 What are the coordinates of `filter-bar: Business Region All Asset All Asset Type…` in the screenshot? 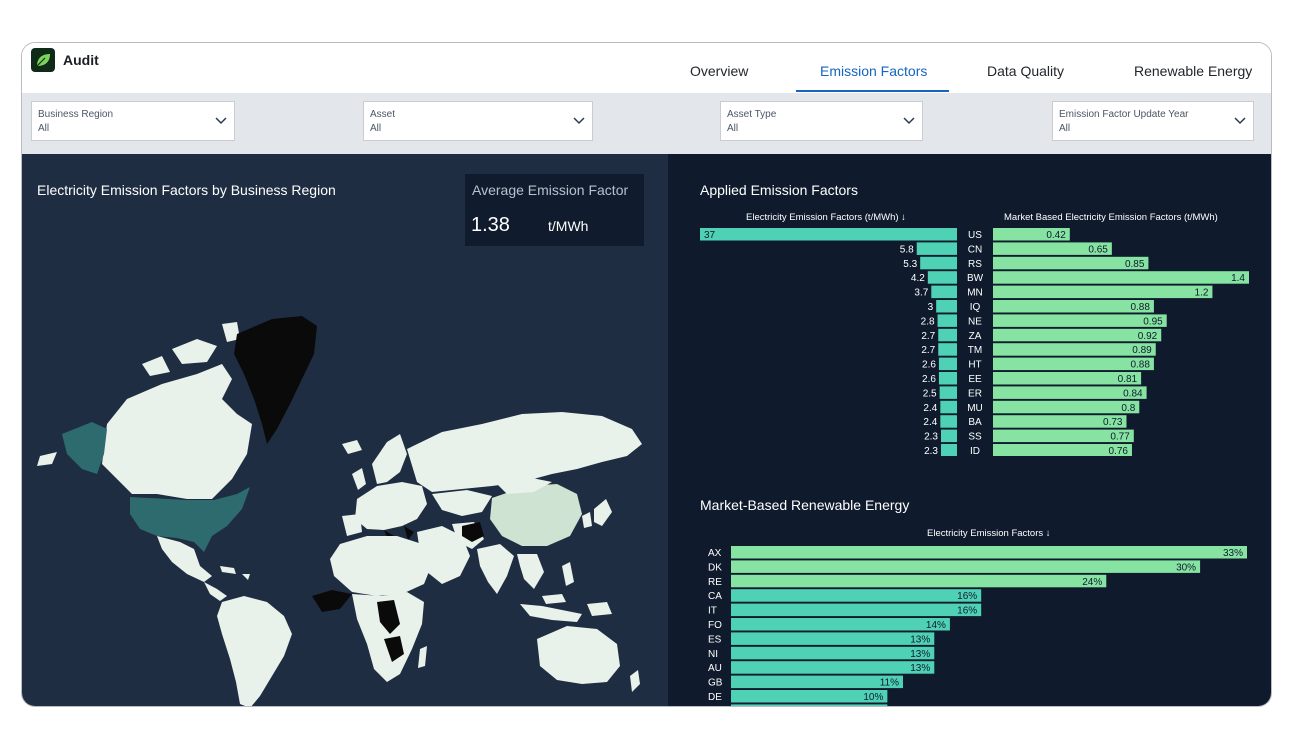 It's located at (646, 123).